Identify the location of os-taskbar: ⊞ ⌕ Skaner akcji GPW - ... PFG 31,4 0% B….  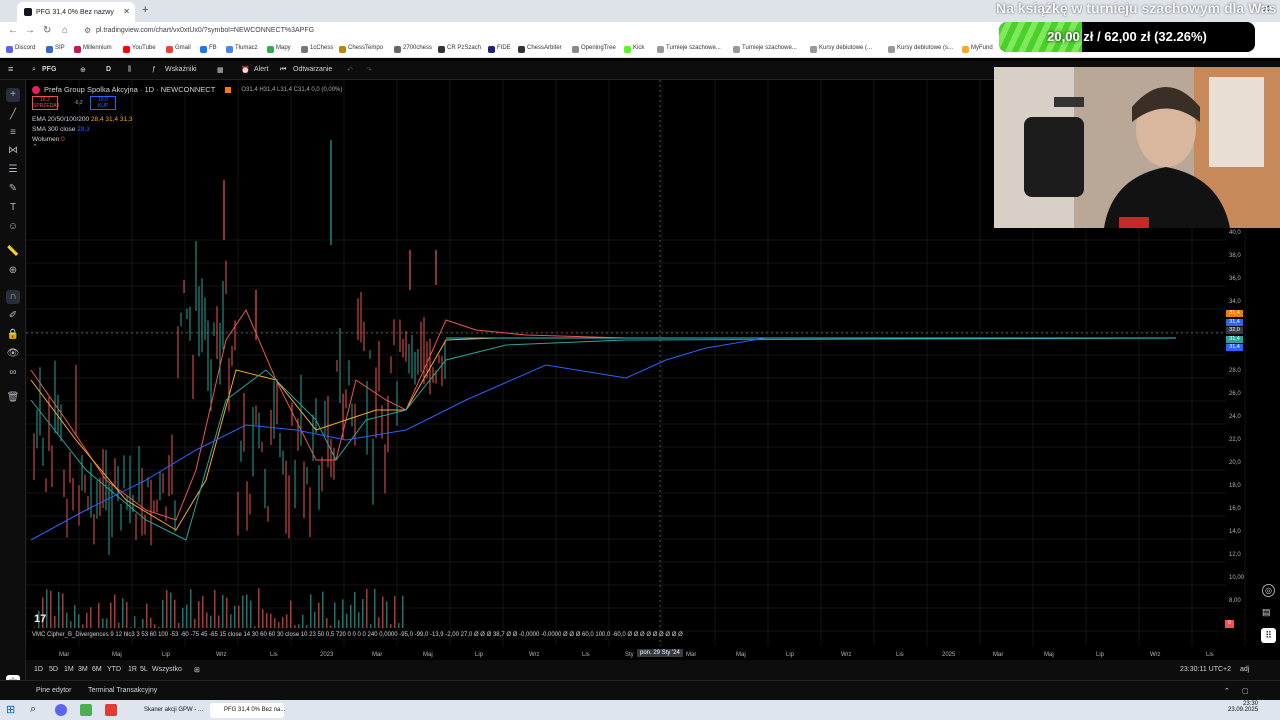
(640, 710).